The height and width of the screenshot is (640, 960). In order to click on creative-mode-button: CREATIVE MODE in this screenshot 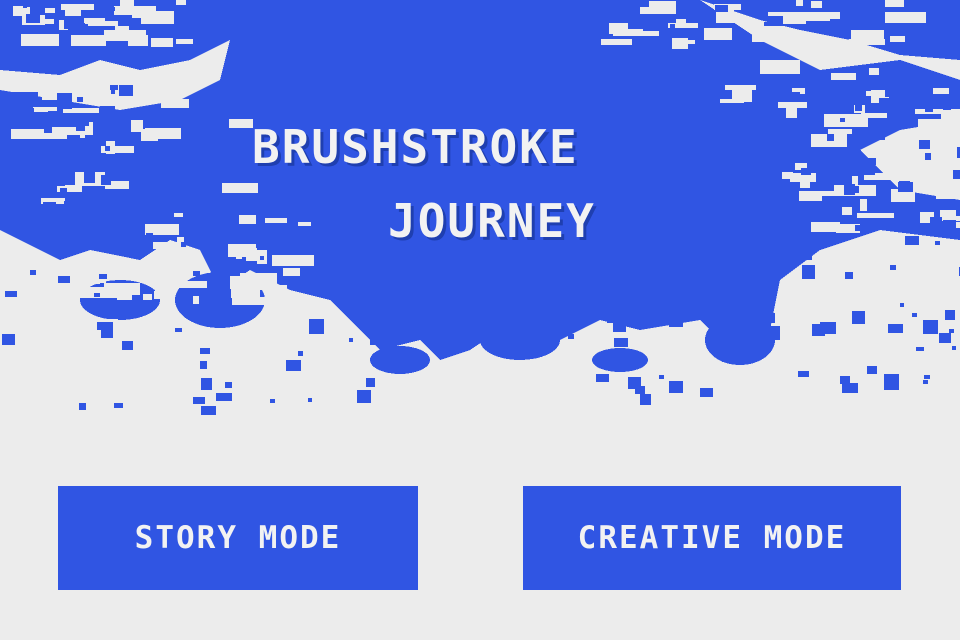, I will do `click(712, 538)`.